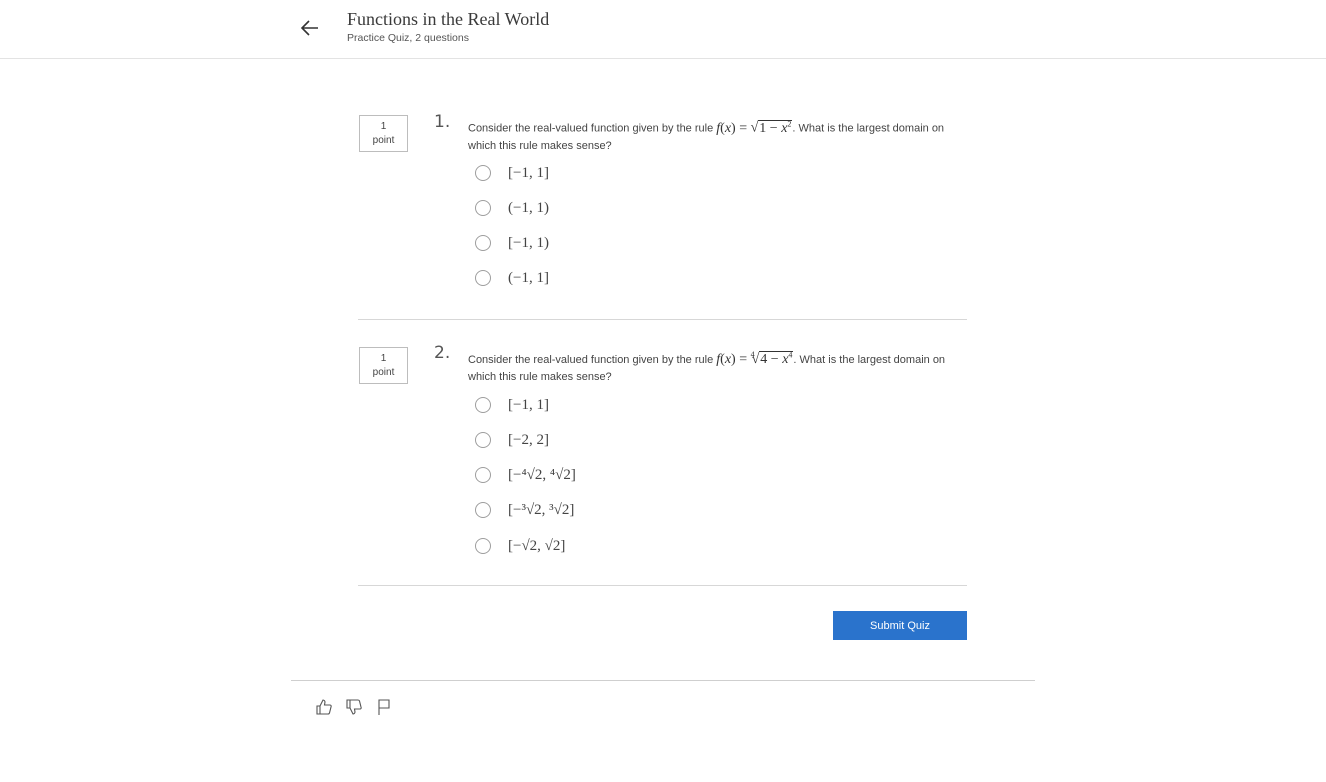 The image size is (1326, 782). Describe the element at coordinates (442, 353) in the screenshot. I see `question-number: 2.` at that location.